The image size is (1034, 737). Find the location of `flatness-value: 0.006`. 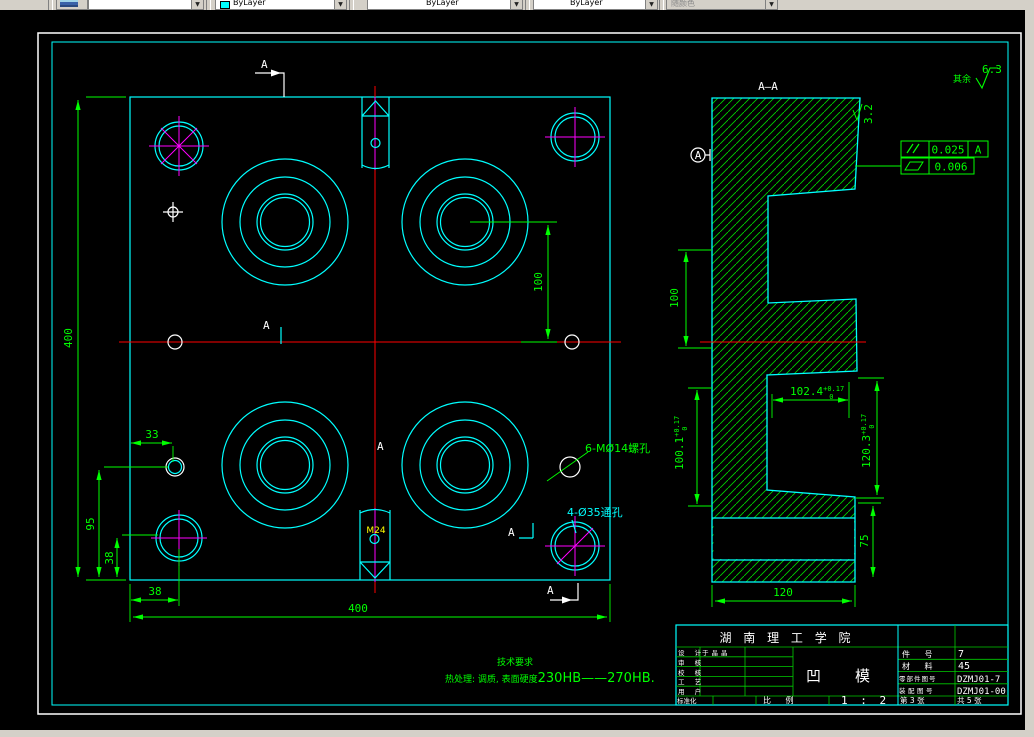

flatness-value: 0.006 is located at coordinates (950, 167).